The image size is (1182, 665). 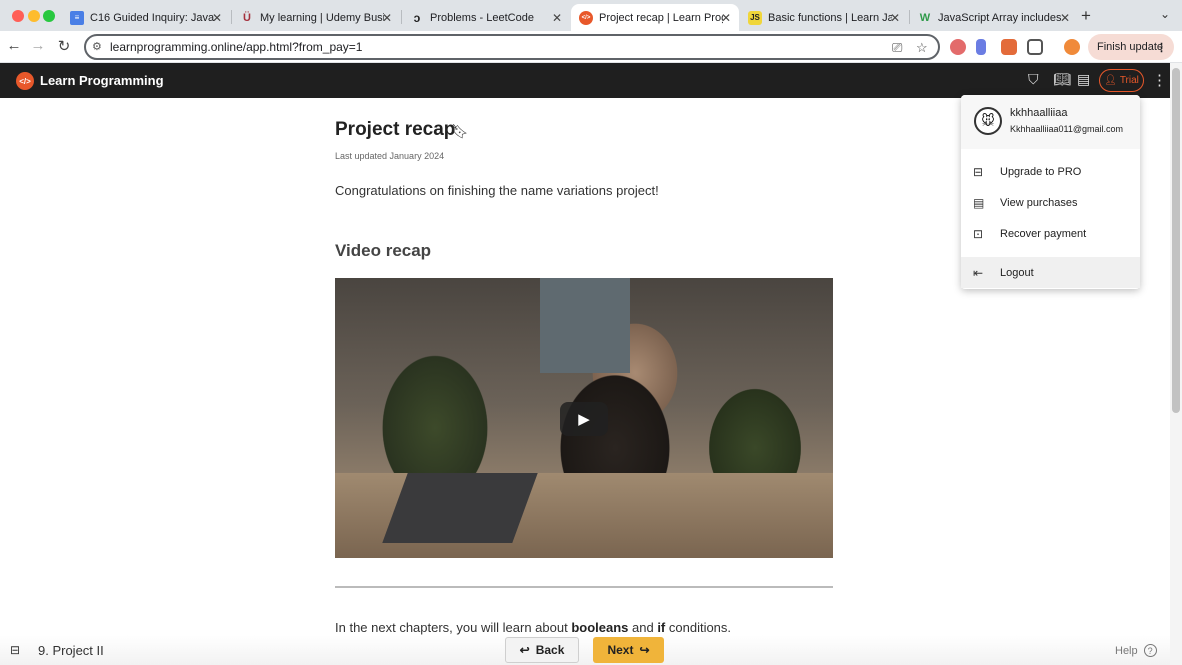 What do you see at coordinates (102, 80) in the screenshot?
I see `app-title: Learn Programming` at bounding box center [102, 80].